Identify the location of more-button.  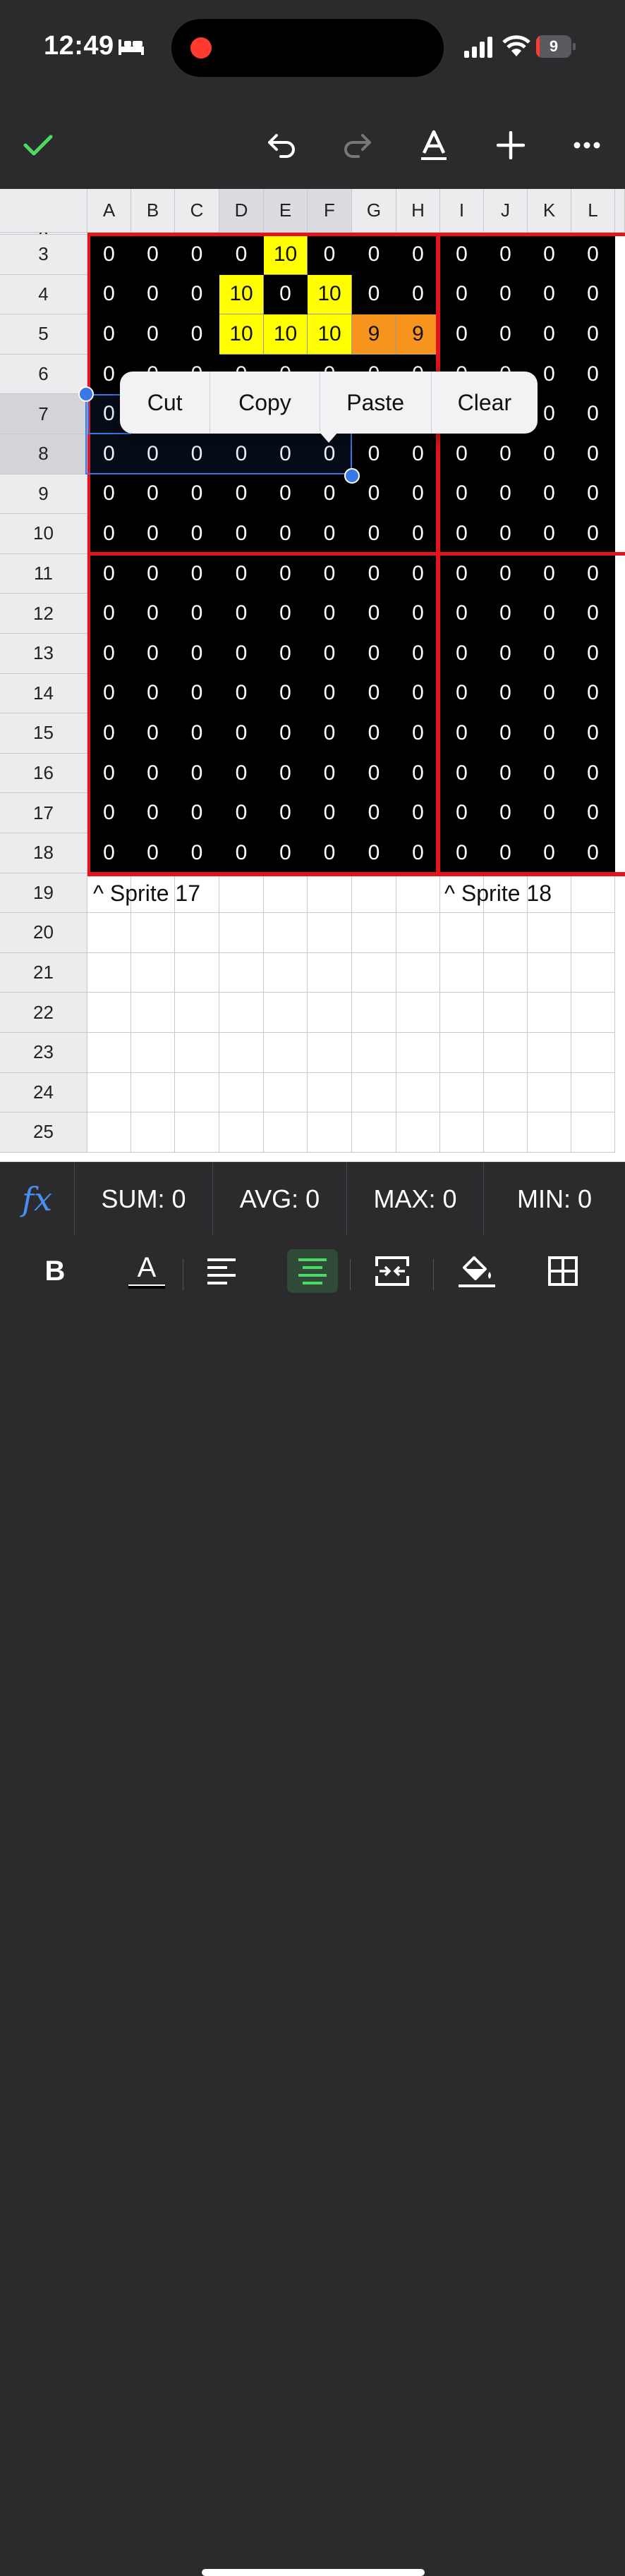
(587, 145).